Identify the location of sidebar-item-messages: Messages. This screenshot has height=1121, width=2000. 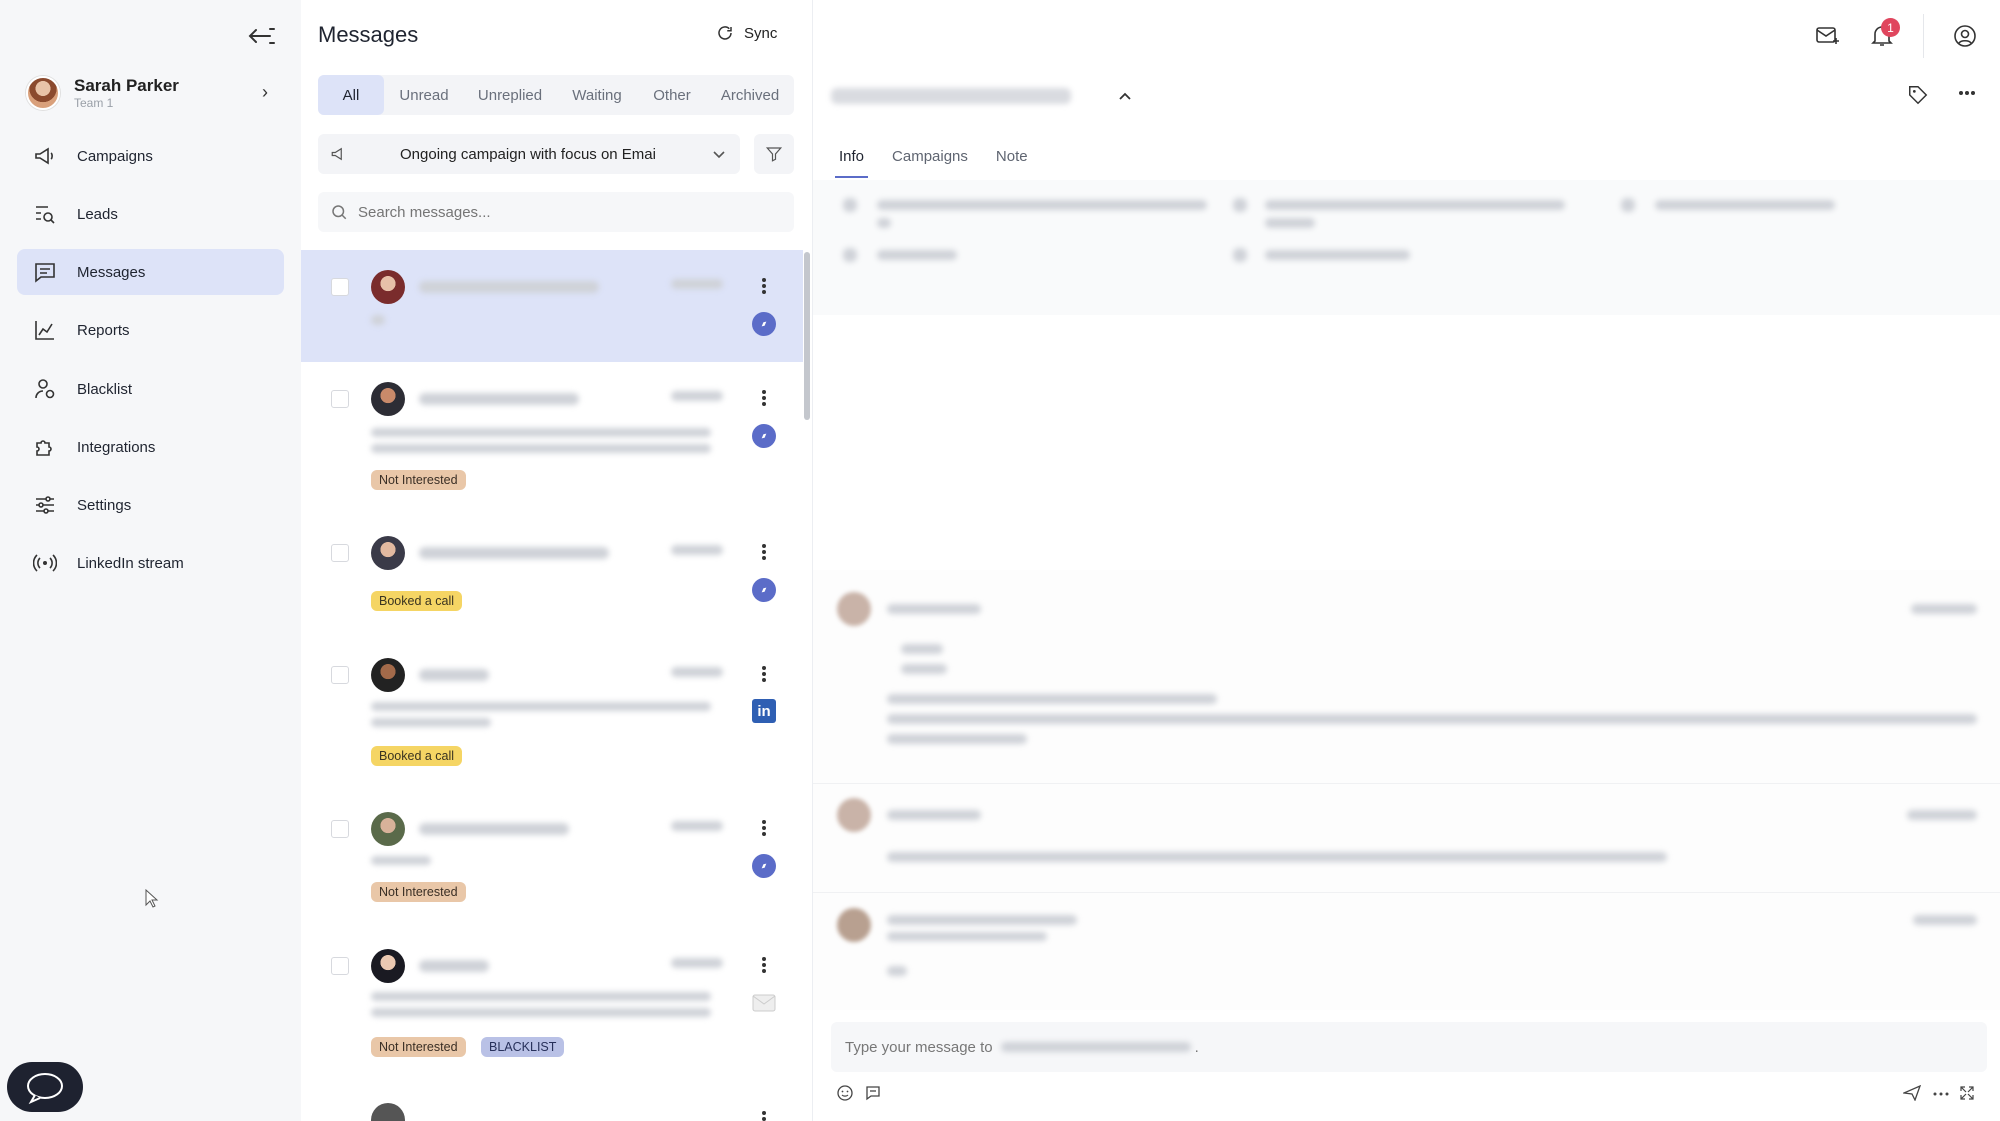
(150, 272).